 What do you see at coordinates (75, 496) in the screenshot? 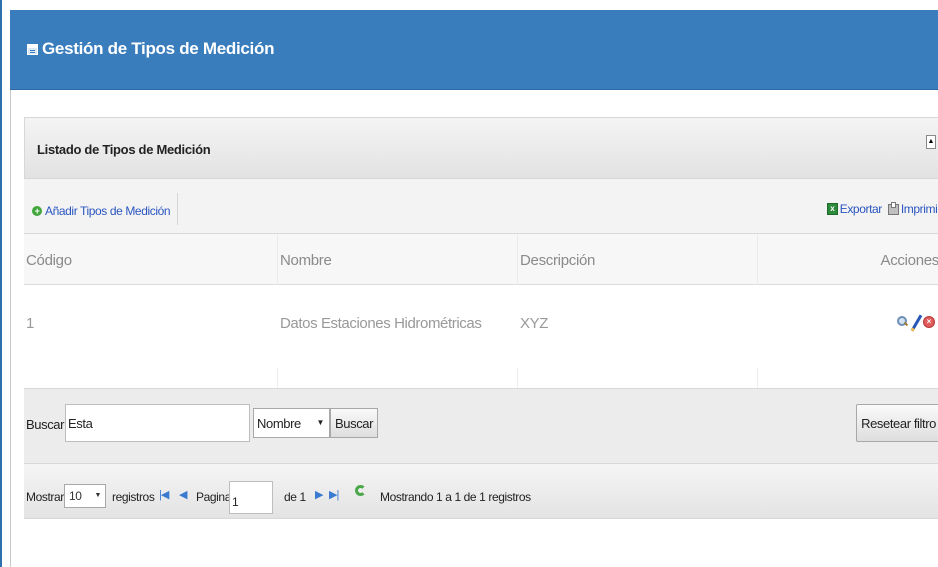
I see `page-size-value: 10` at bounding box center [75, 496].